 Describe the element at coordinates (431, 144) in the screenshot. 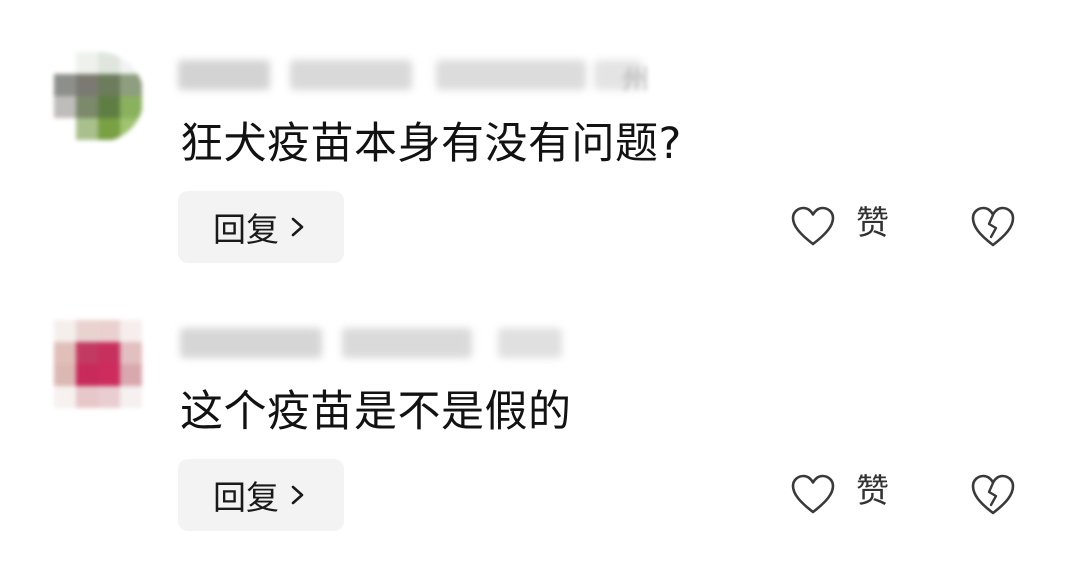

I see `comment-text: 狂犬疫苗本身有没有问题?` at that location.